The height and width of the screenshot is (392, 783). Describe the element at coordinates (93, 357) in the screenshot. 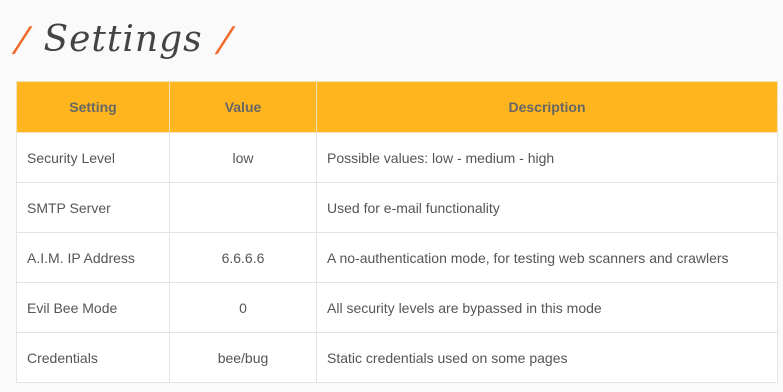

I see `setting-name: Credentials` at that location.